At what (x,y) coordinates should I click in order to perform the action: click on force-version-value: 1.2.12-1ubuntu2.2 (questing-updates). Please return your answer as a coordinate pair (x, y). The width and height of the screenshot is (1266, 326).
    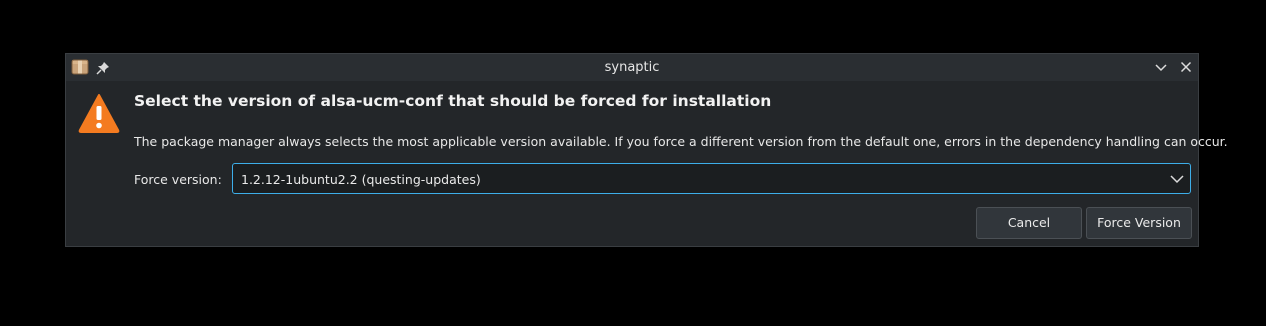
    Looking at the image, I should click on (361, 179).